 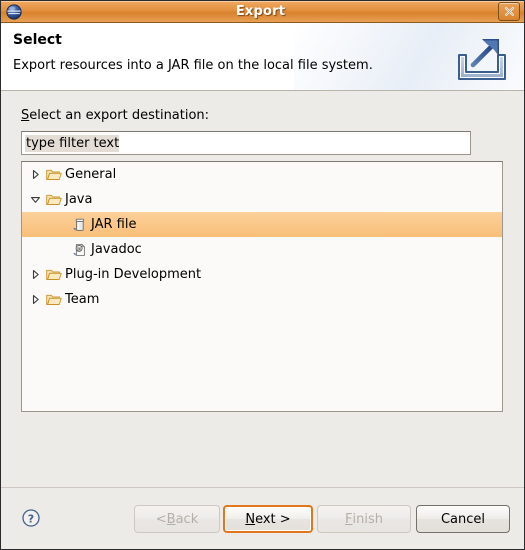 What do you see at coordinates (37, 40) in the screenshot?
I see `page-title: Select` at bounding box center [37, 40].